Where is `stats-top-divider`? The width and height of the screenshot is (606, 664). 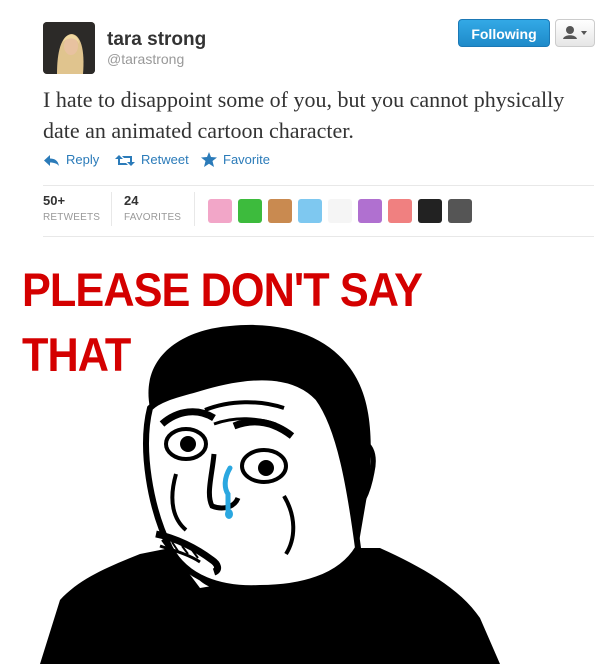
stats-top-divider is located at coordinates (318, 185).